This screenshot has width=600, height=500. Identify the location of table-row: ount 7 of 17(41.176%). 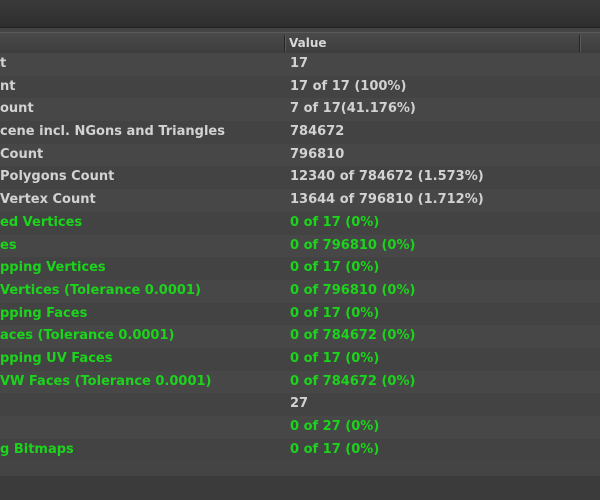
(300, 110).